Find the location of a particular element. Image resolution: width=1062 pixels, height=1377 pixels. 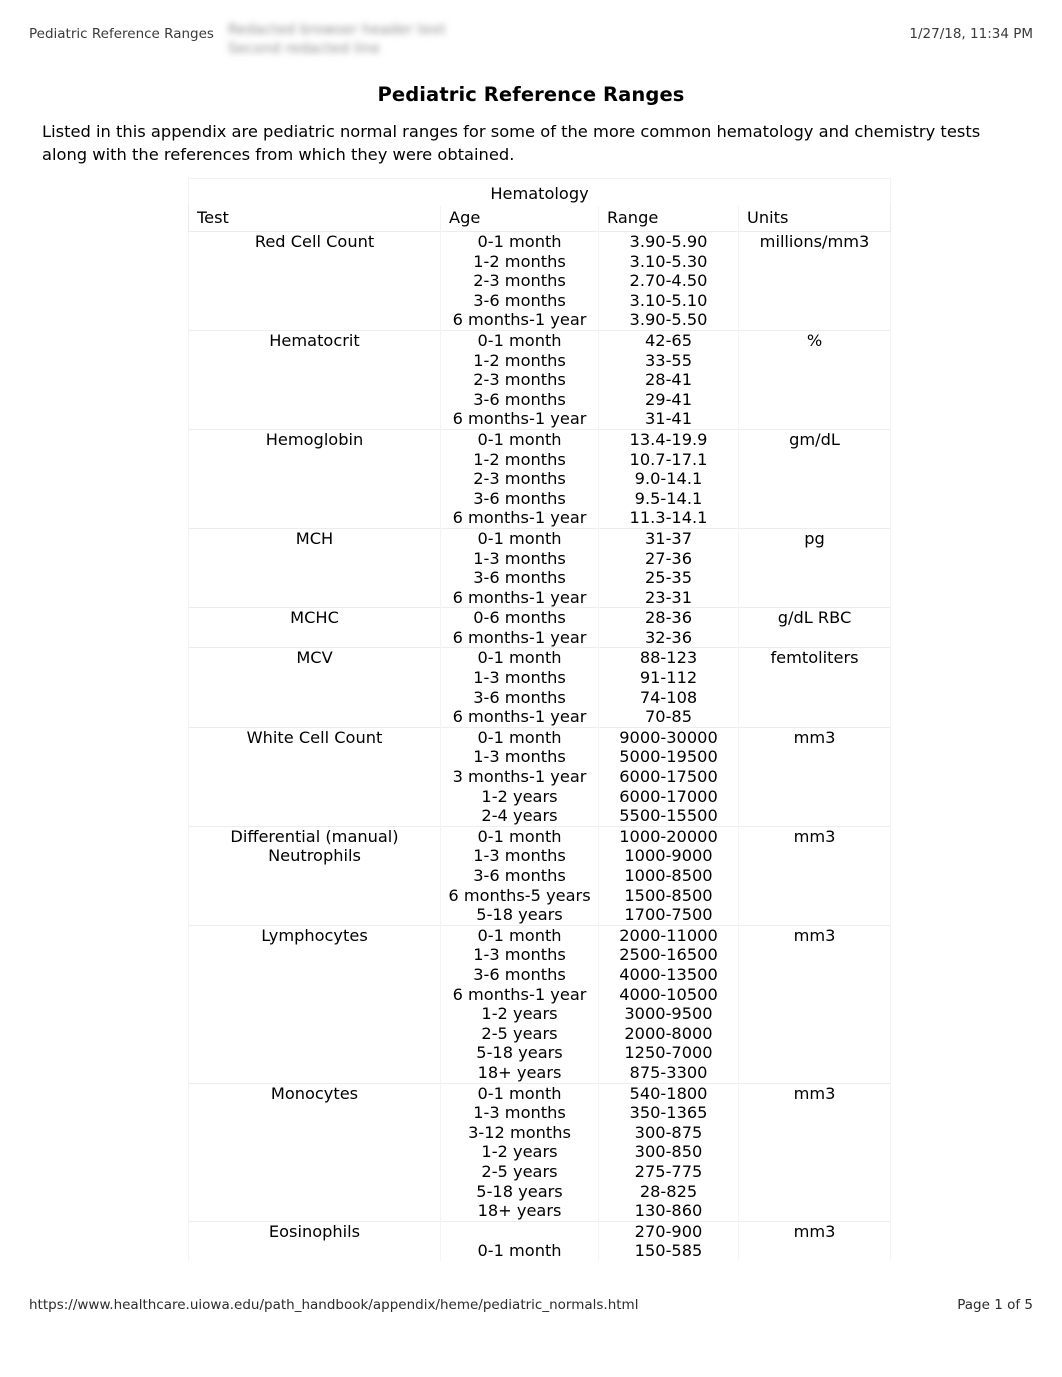

range-line: 25-35 is located at coordinates (668, 578).